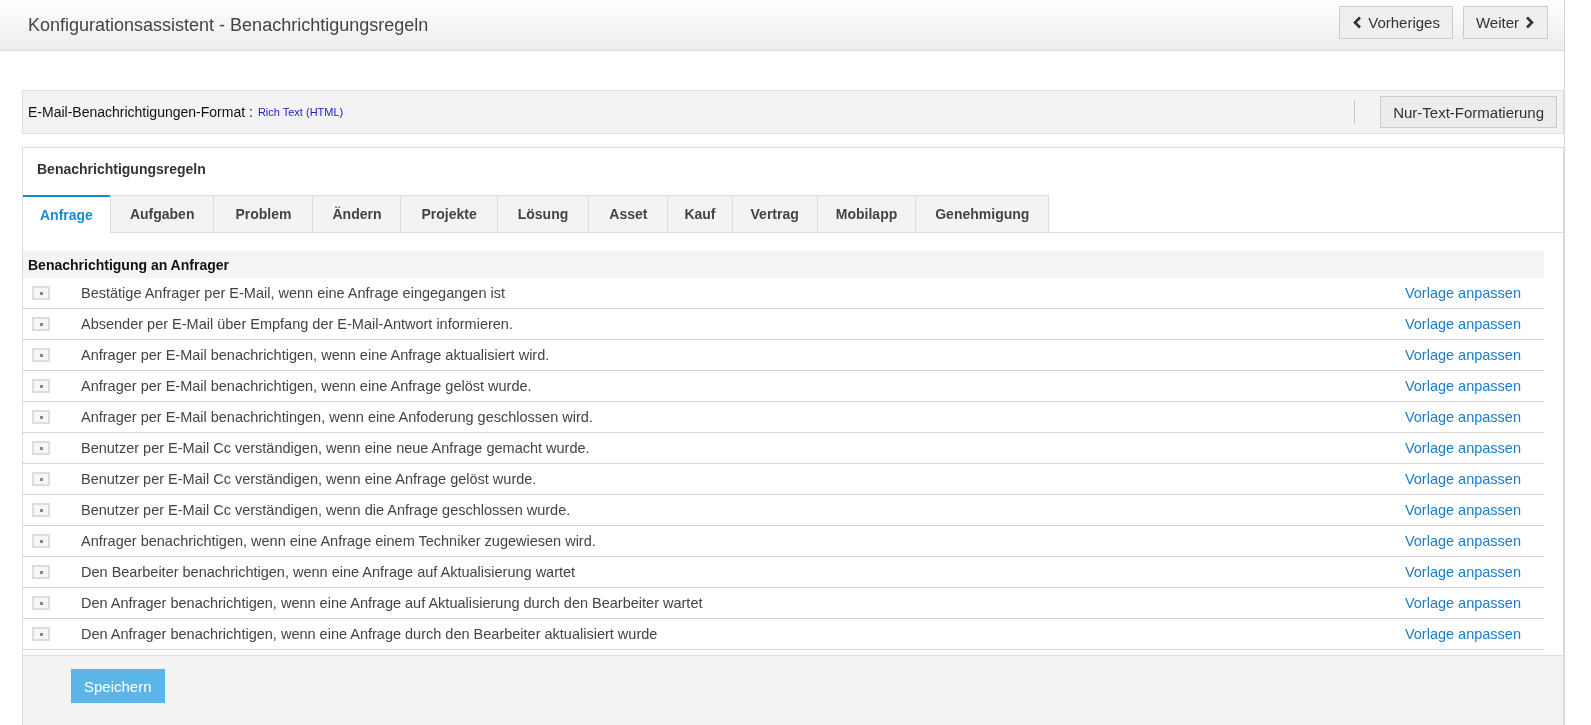 This screenshot has width=1591, height=725. What do you see at coordinates (982, 213) in the screenshot?
I see `tab: Genehmigung` at bounding box center [982, 213].